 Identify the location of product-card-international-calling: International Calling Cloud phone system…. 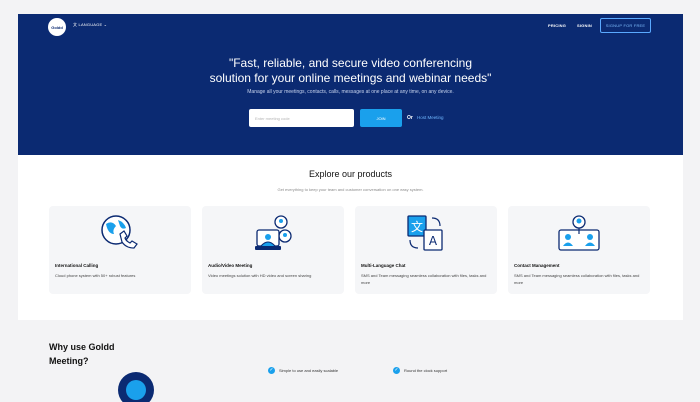
(120, 250).